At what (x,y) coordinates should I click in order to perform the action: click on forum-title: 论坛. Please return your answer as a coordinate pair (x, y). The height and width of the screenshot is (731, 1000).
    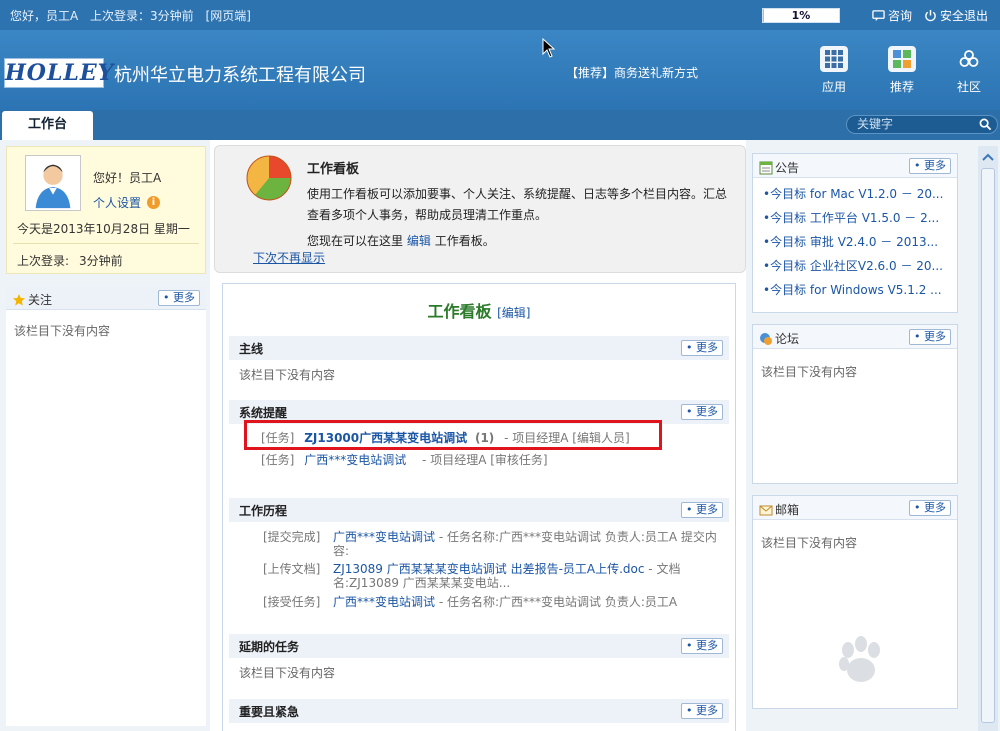
    Looking at the image, I should click on (779, 338).